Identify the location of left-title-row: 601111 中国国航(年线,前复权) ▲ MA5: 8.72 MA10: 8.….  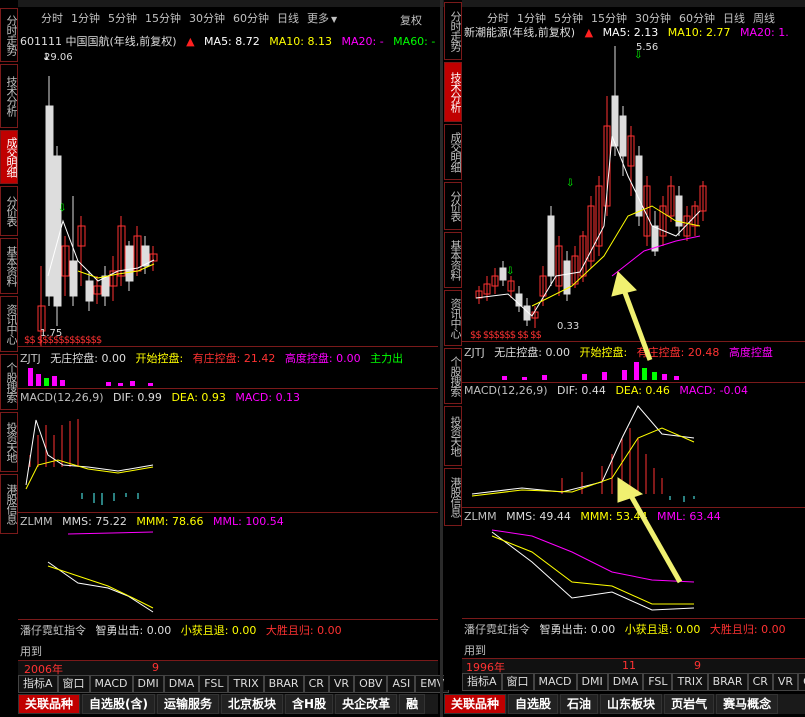
(230, 40).